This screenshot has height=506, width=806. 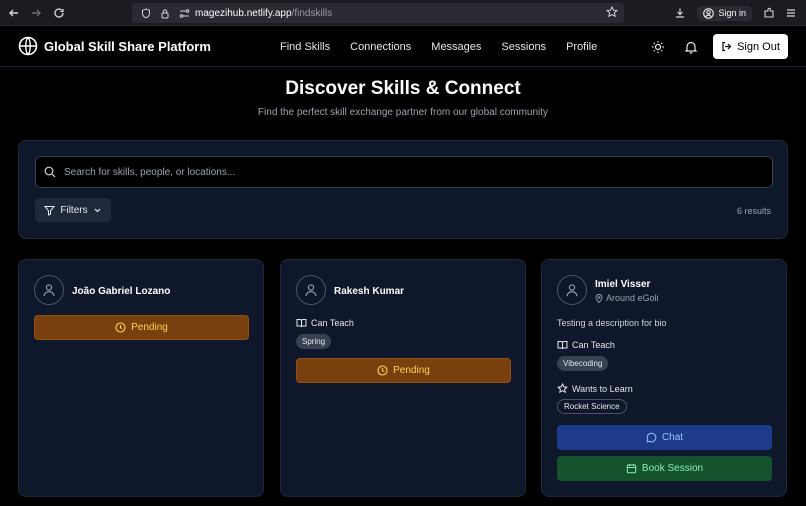 I want to click on wants-to-learn-label: Wants to Learn, so click(x=602, y=388).